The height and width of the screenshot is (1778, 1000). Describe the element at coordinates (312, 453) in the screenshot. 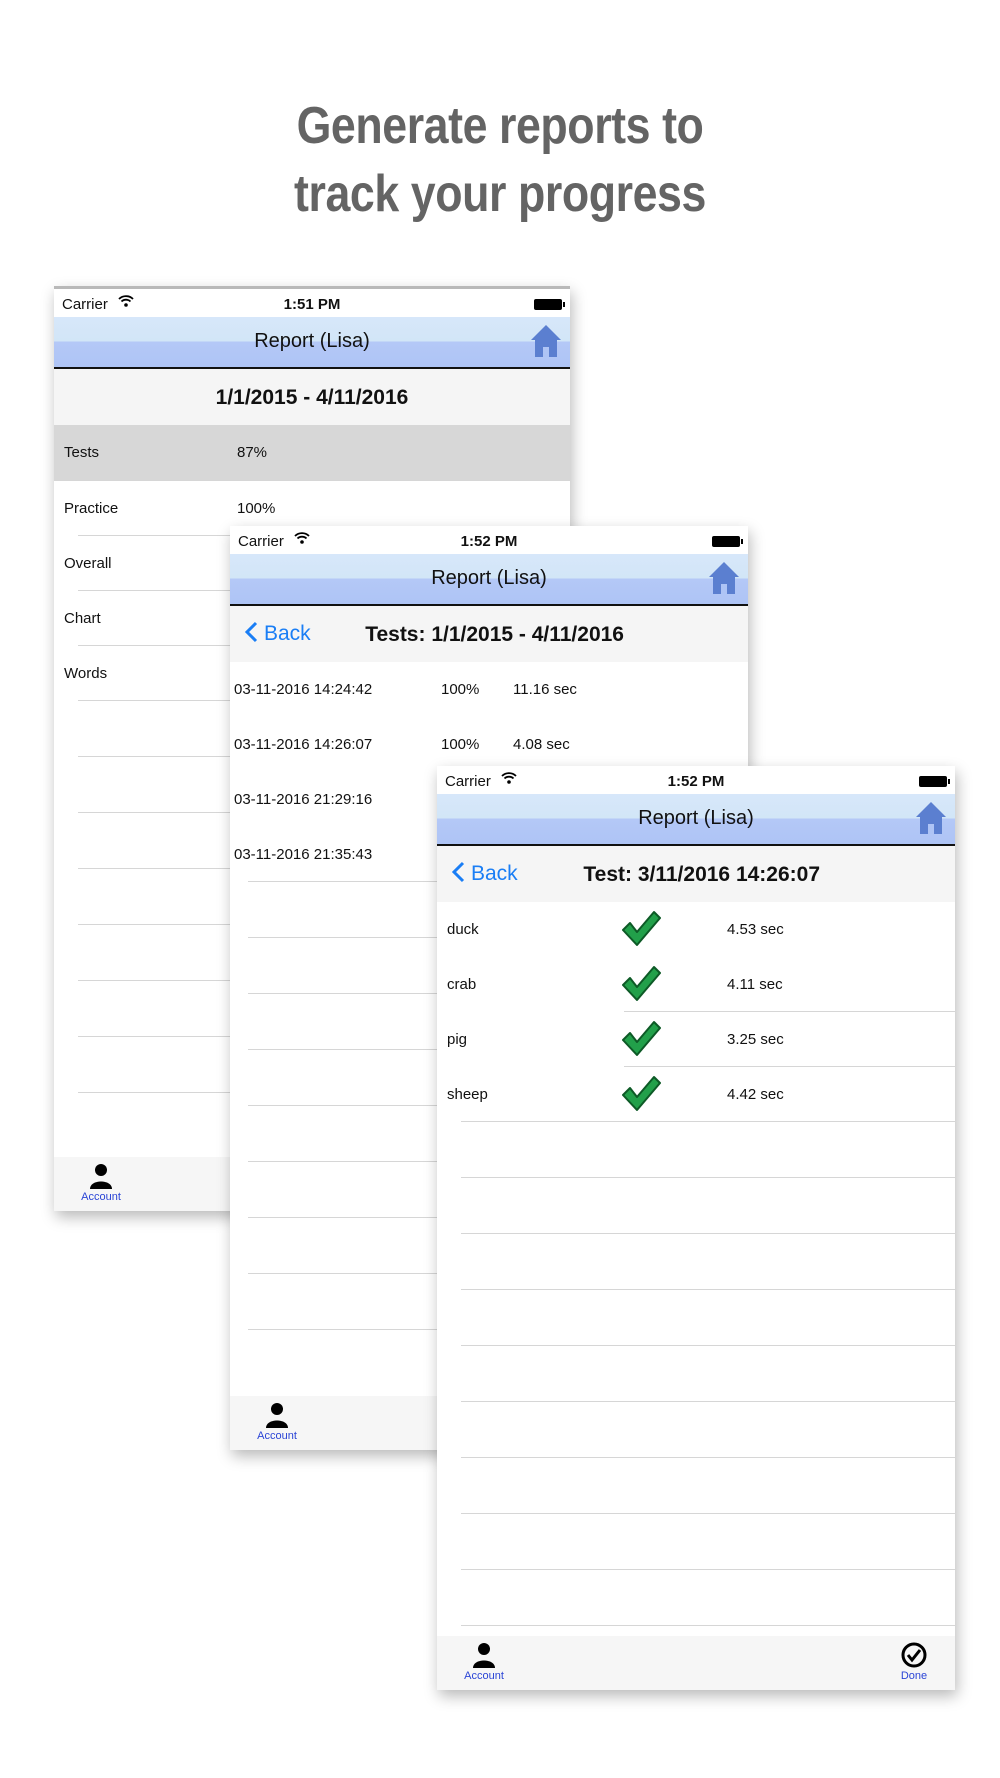

I see `report-row-tests: Tests 87%` at that location.